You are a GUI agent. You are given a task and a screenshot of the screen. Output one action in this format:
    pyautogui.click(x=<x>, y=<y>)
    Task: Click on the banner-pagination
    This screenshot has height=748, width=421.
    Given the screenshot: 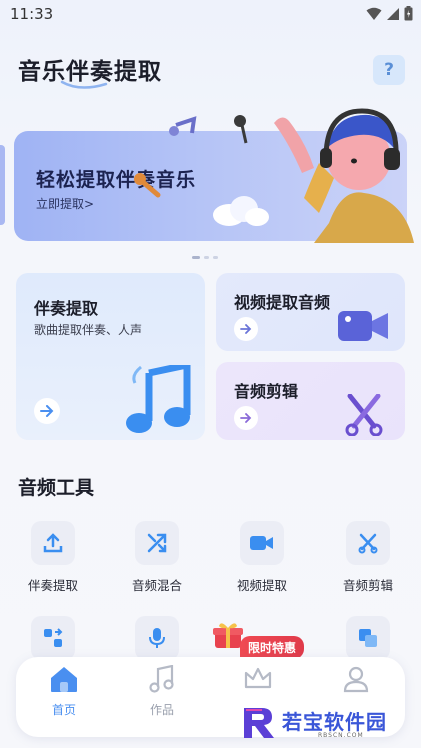 What is the action you would take?
    pyautogui.click(x=205, y=257)
    